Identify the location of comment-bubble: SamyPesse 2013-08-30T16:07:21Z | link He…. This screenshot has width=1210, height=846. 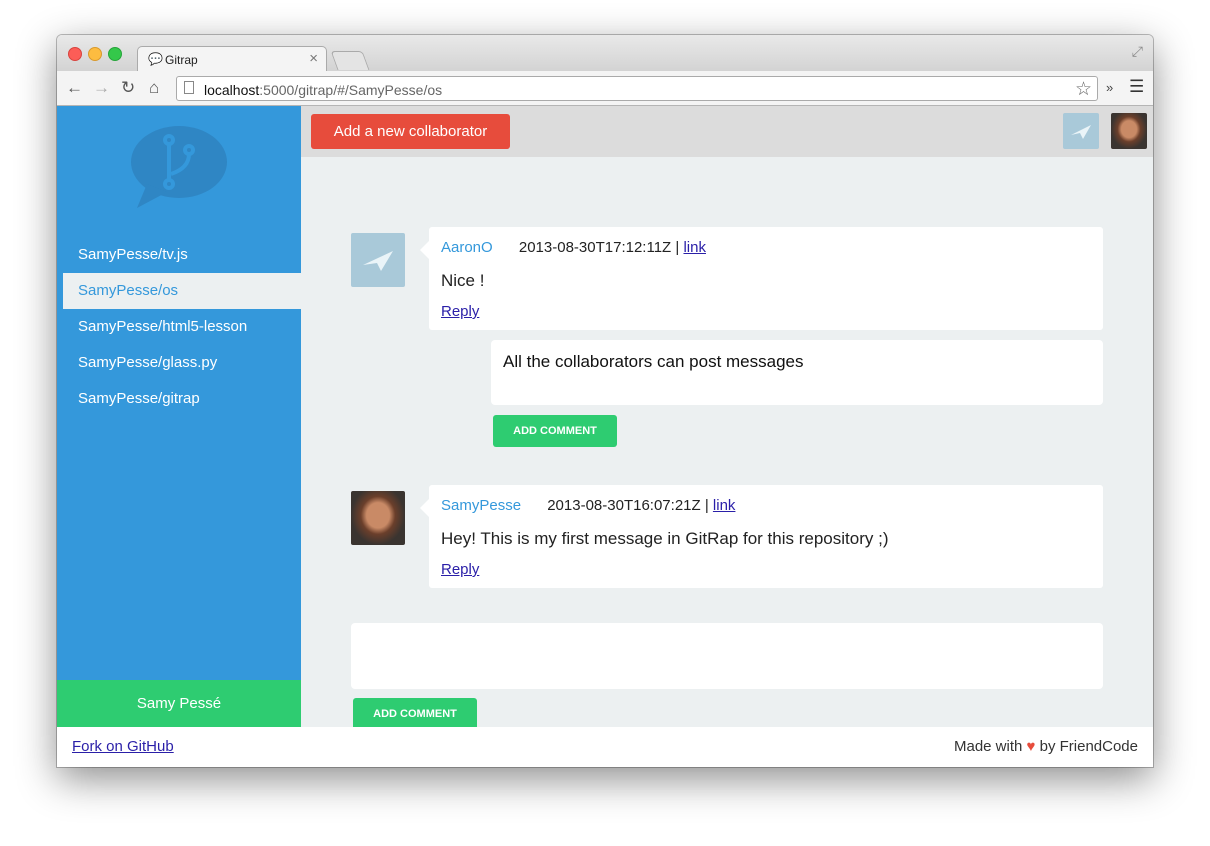
(761, 536).